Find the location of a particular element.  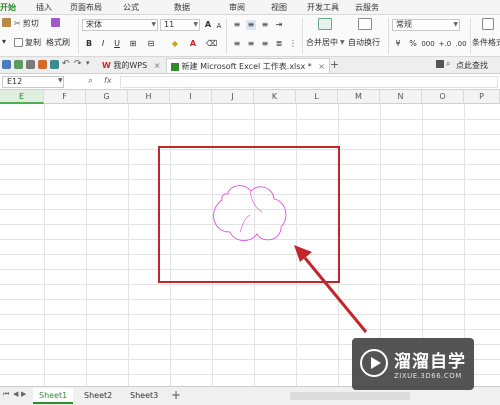

pointer-arrow-head is located at coordinates (303, 253).